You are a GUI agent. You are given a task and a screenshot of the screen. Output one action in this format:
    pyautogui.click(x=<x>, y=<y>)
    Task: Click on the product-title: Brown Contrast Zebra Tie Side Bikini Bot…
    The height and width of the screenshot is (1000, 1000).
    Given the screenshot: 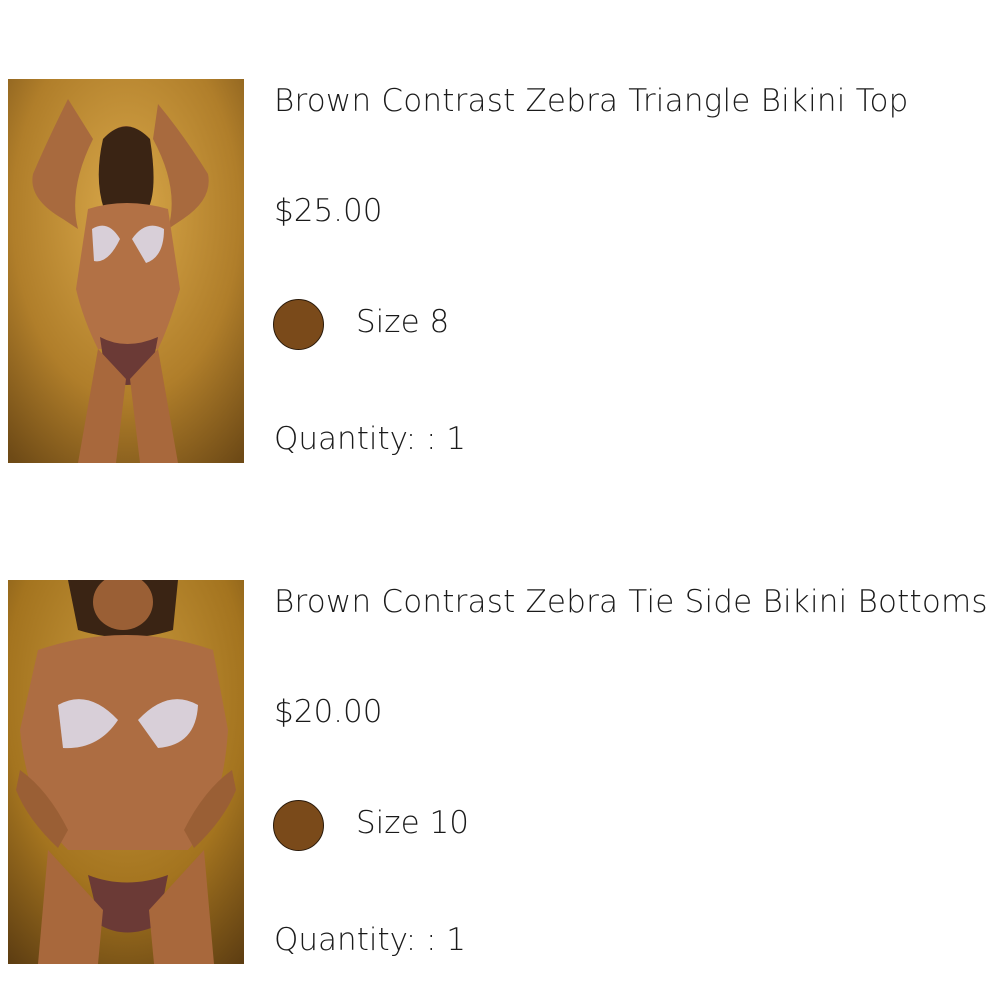 What is the action you would take?
    pyautogui.click(x=631, y=602)
    